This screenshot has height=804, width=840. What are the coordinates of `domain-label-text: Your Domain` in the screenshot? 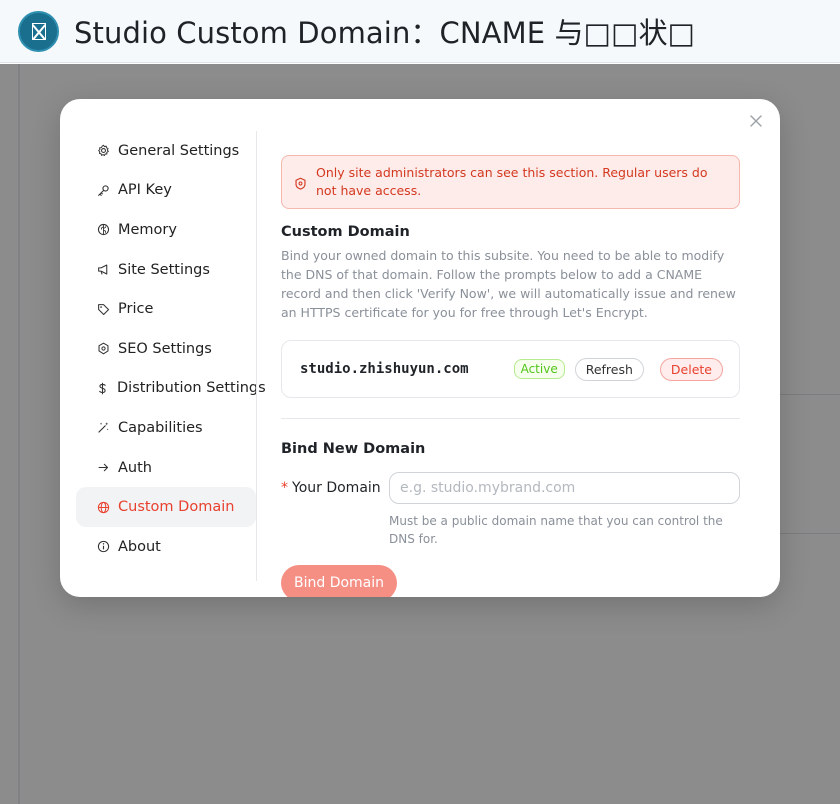 It's located at (336, 488).